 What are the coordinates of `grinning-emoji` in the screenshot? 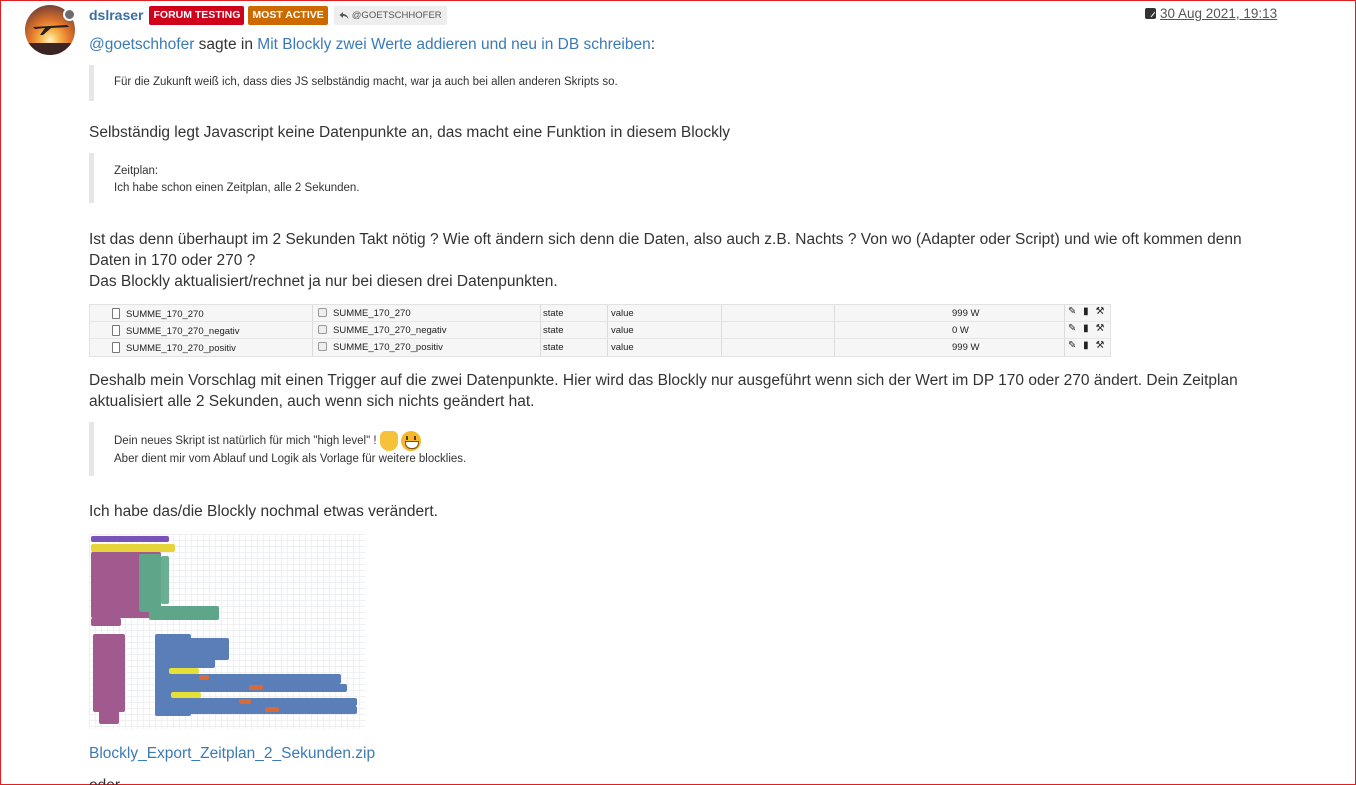 It's located at (410, 441).